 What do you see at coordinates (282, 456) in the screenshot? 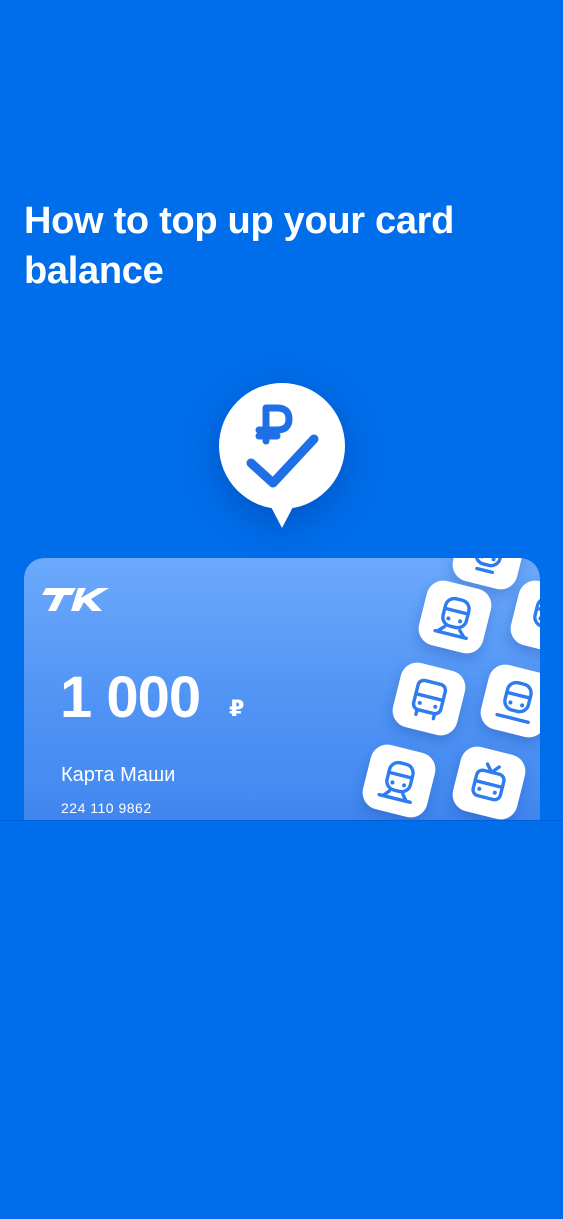
I see `ruble-check-icon` at bounding box center [282, 456].